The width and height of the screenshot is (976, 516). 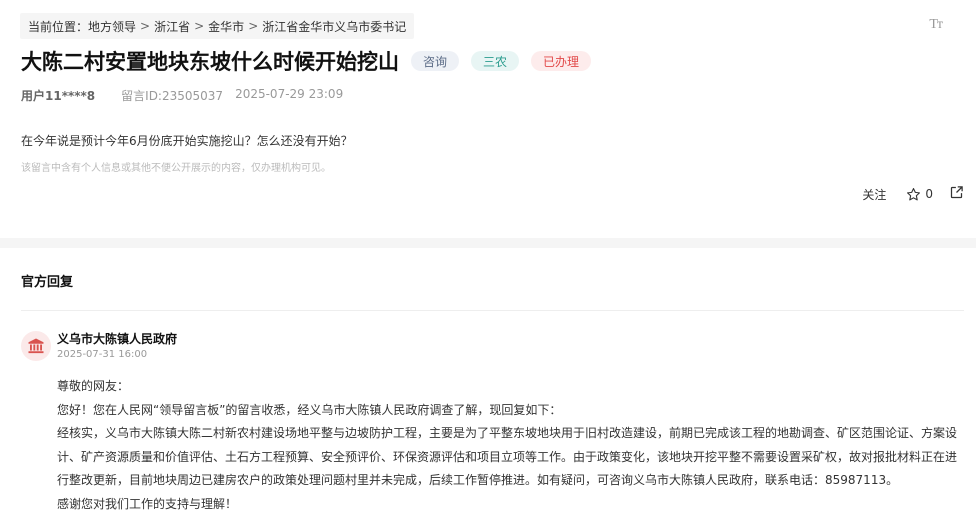 I want to click on post-meta: 用户11****8 留言ID:23505037 2025-07-29 23:09, so click(x=182, y=95).